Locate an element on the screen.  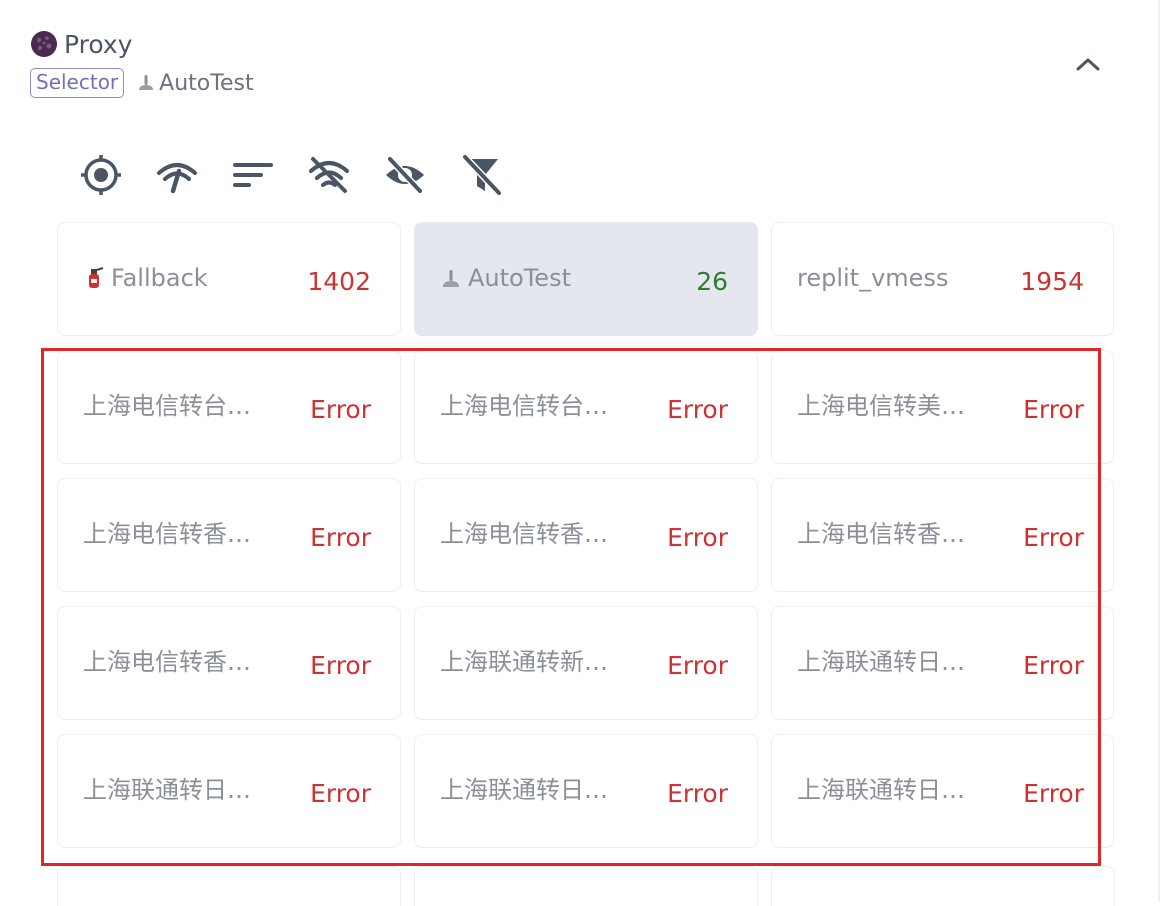
group-type-badge: Selector is located at coordinates (77, 83).